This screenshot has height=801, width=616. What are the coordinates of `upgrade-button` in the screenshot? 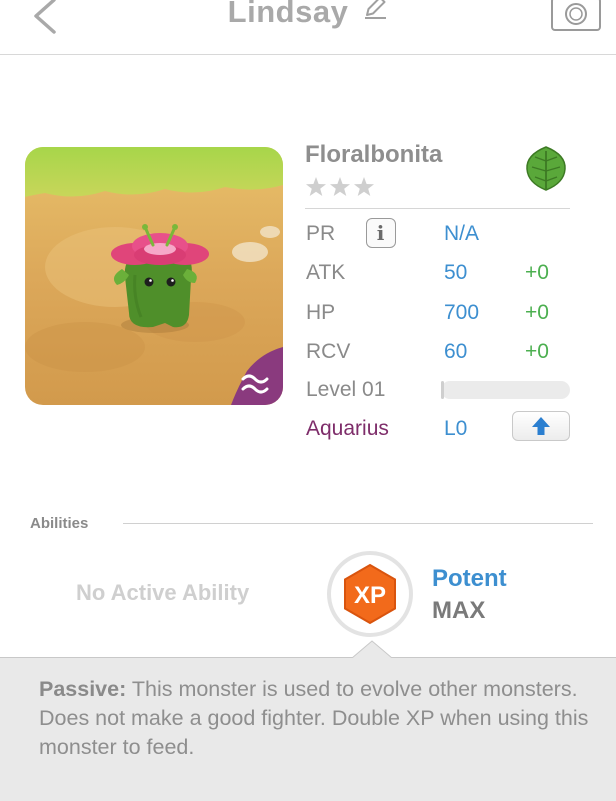 It's located at (541, 426).